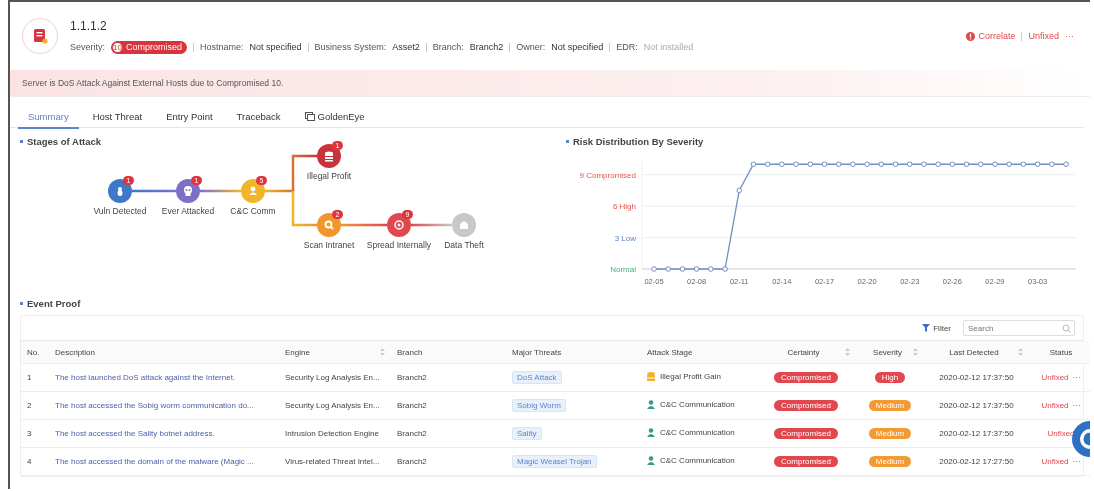 The height and width of the screenshot is (491, 1094). What do you see at coordinates (253, 211) in the screenshot?
I see `stage-label: C&C Comm` at bounding box center [253, 211].